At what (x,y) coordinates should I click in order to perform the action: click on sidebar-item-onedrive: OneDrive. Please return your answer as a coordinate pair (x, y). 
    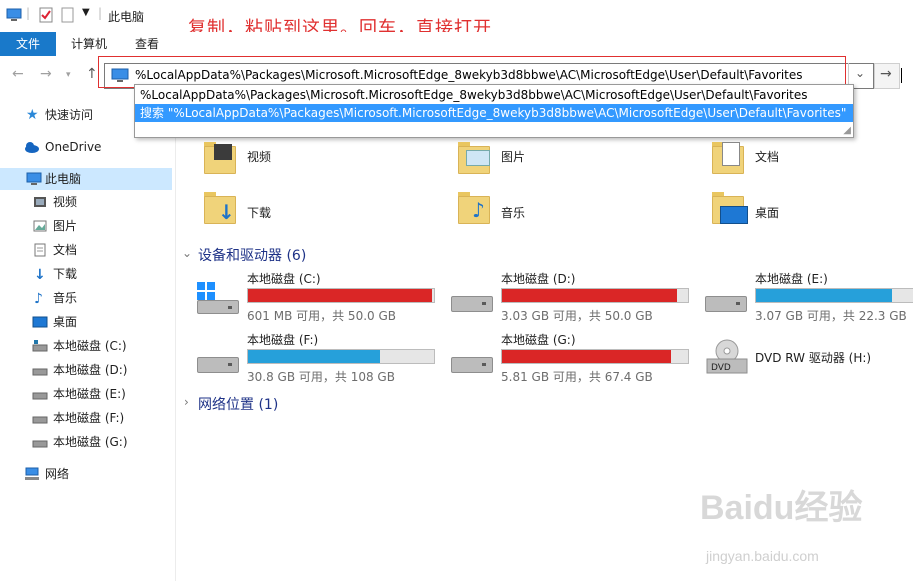
    Looking at the image, I should click on (86, 147).